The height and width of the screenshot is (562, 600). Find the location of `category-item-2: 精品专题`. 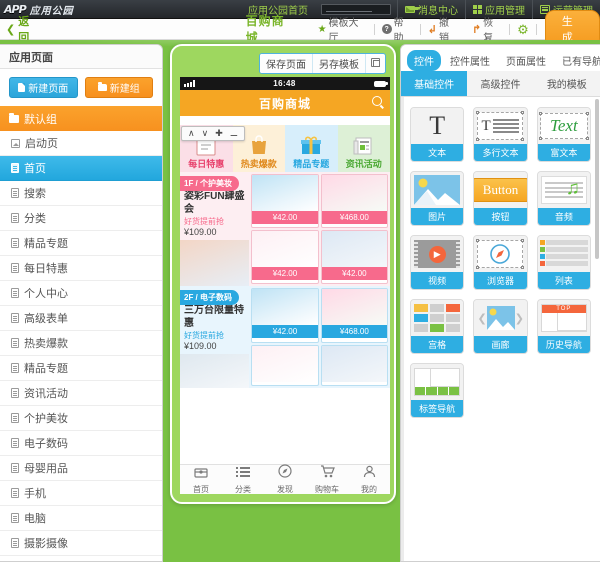

category-item-2: 精品专题 is located at coordinates (311, 148).